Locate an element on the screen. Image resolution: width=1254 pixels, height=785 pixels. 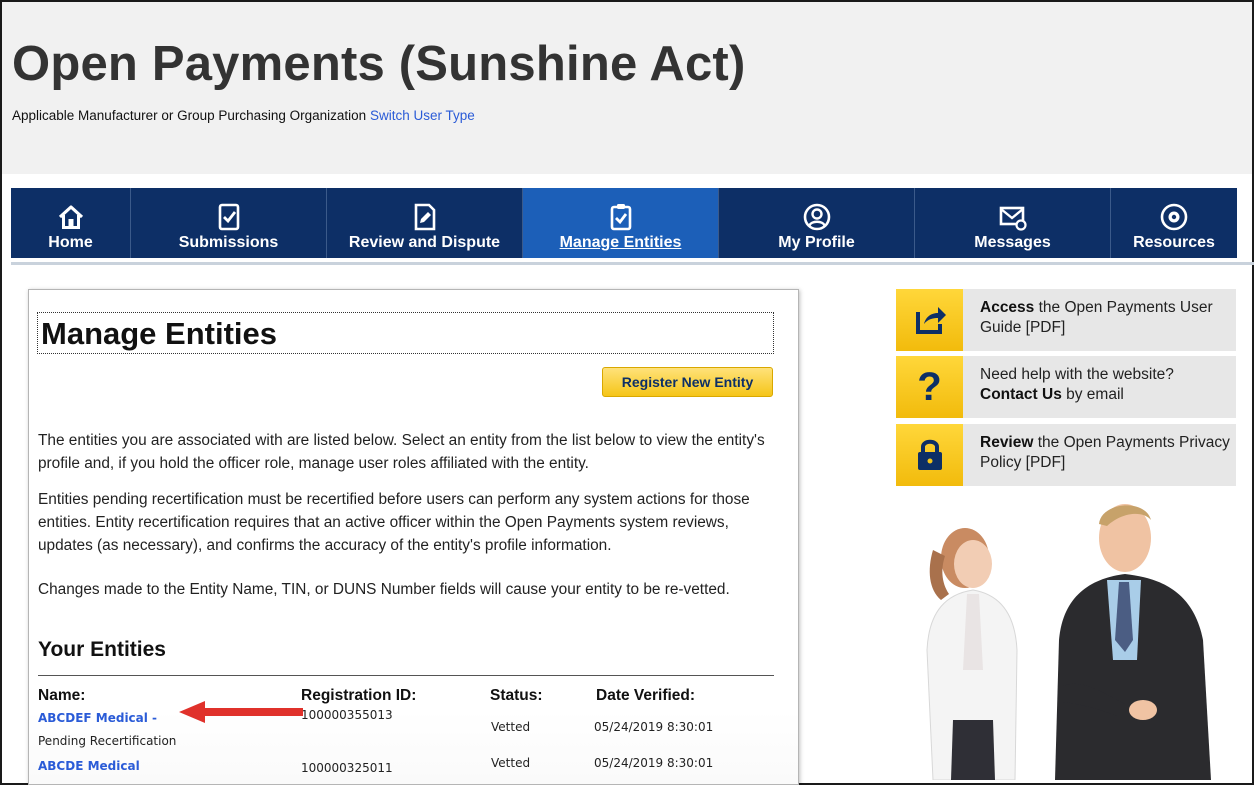
nav-resources: Resources is located at coordinates (1174, 223).